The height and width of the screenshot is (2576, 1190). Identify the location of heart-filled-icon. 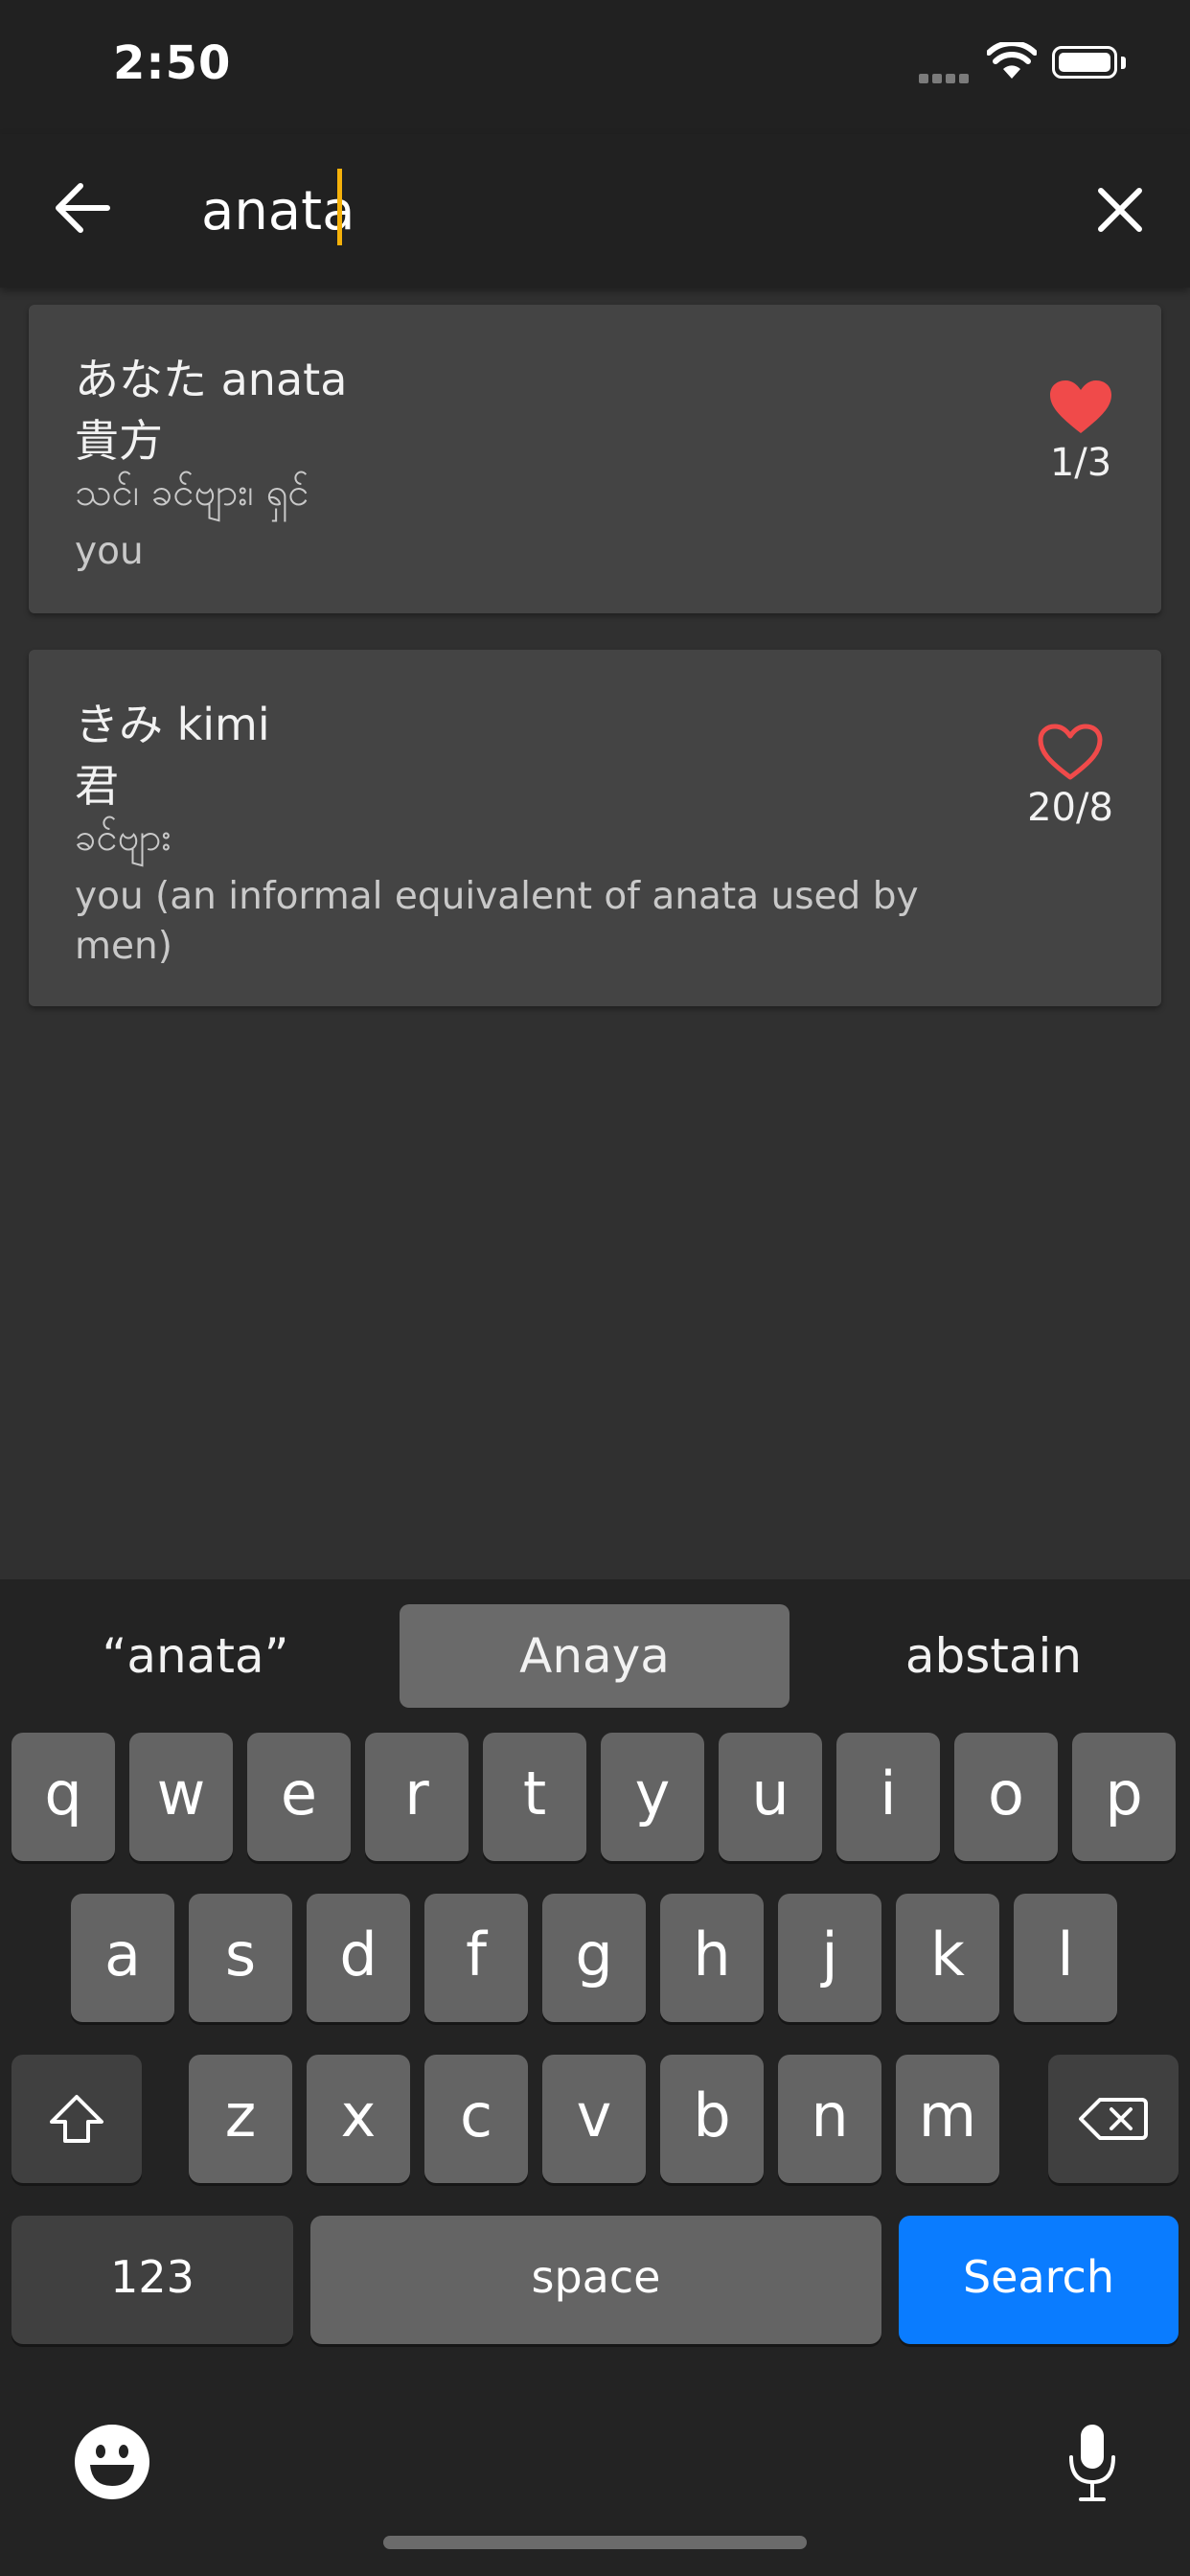
(1080, 407).